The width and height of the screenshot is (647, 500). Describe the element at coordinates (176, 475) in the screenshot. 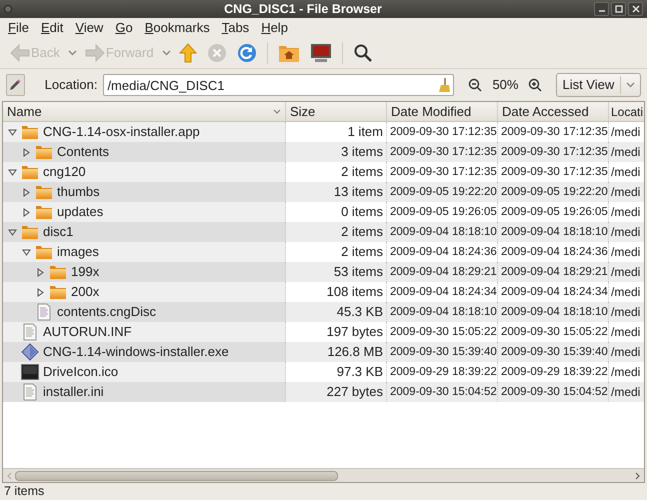

I see `scrollbar-thumb` at that location.